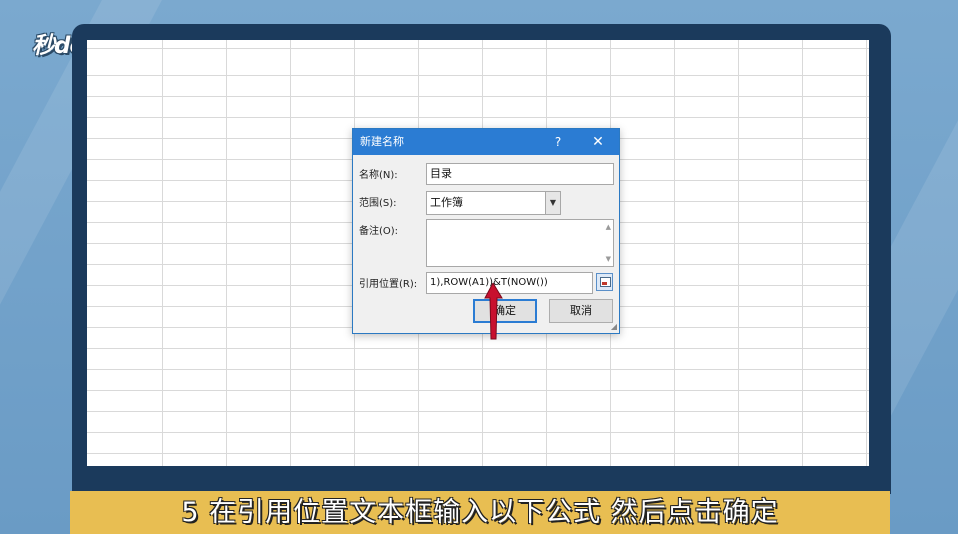 The width and height of the screenshot is (958, 534). Describe the element at coordinates (608, 259) in the screenshot. I see `scroll-down-icon: ▼` at that location.